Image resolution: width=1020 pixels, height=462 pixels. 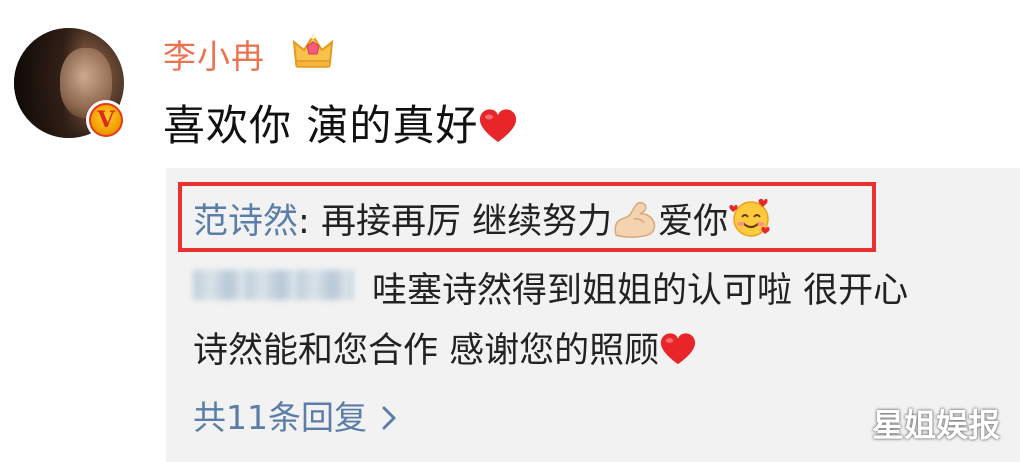 What do you see at coordinates (245, 222) in the screenshot?
I see `reply-author: 范诗然` at bounding box center [245, 222].